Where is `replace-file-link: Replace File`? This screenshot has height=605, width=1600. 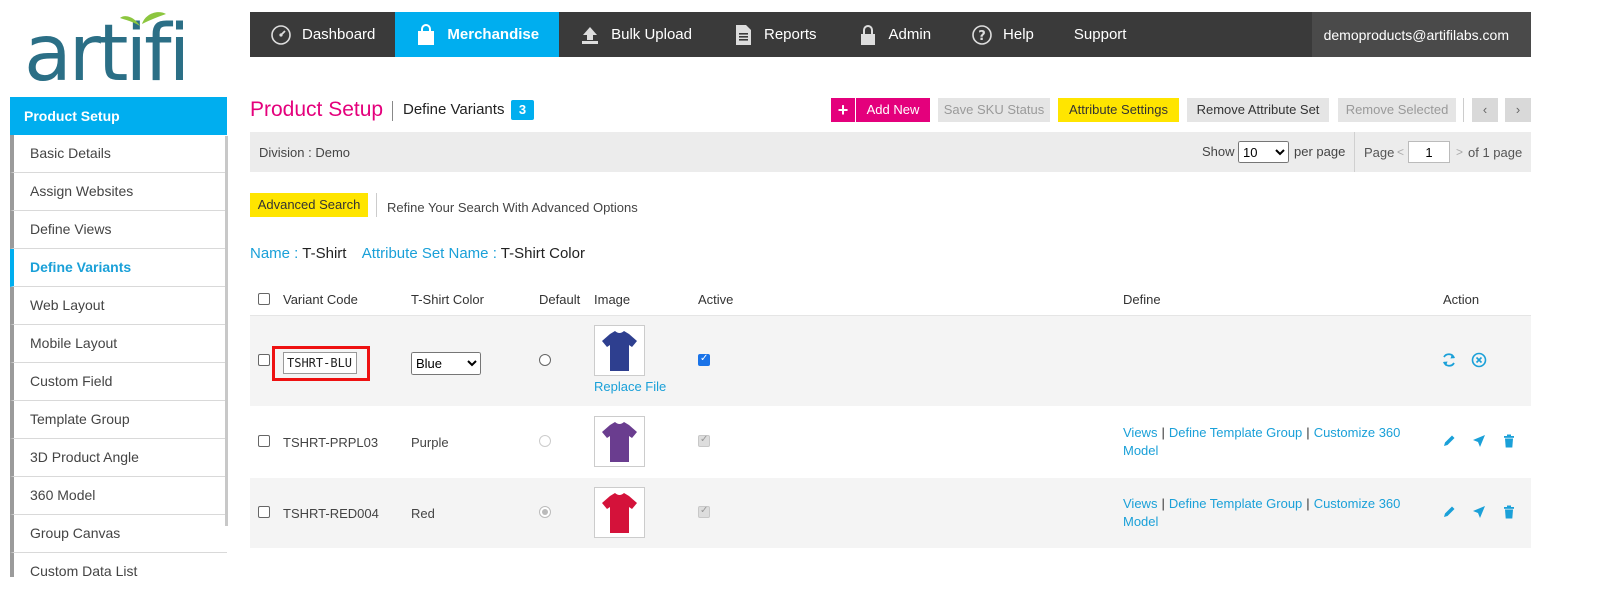 replace-file-link: Replace File is located at coordinates (630, 386).